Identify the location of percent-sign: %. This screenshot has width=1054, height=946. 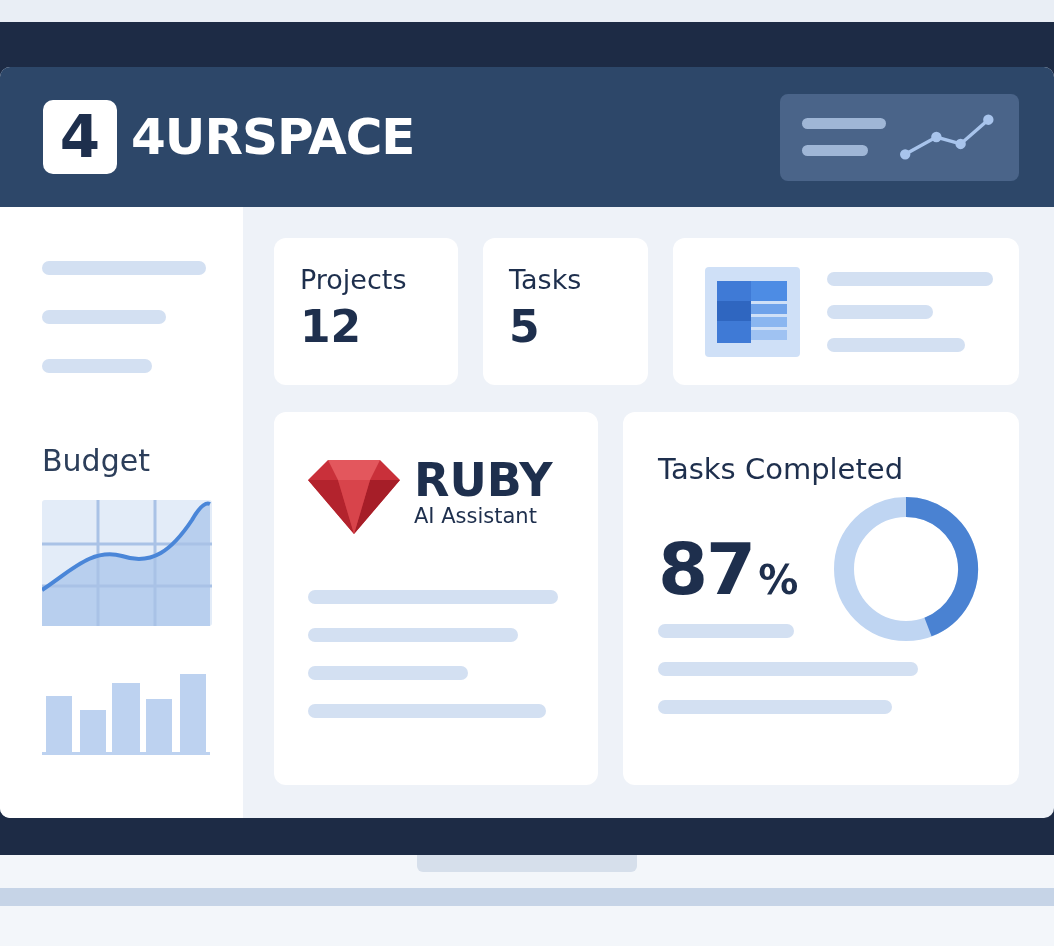
(778, 580).